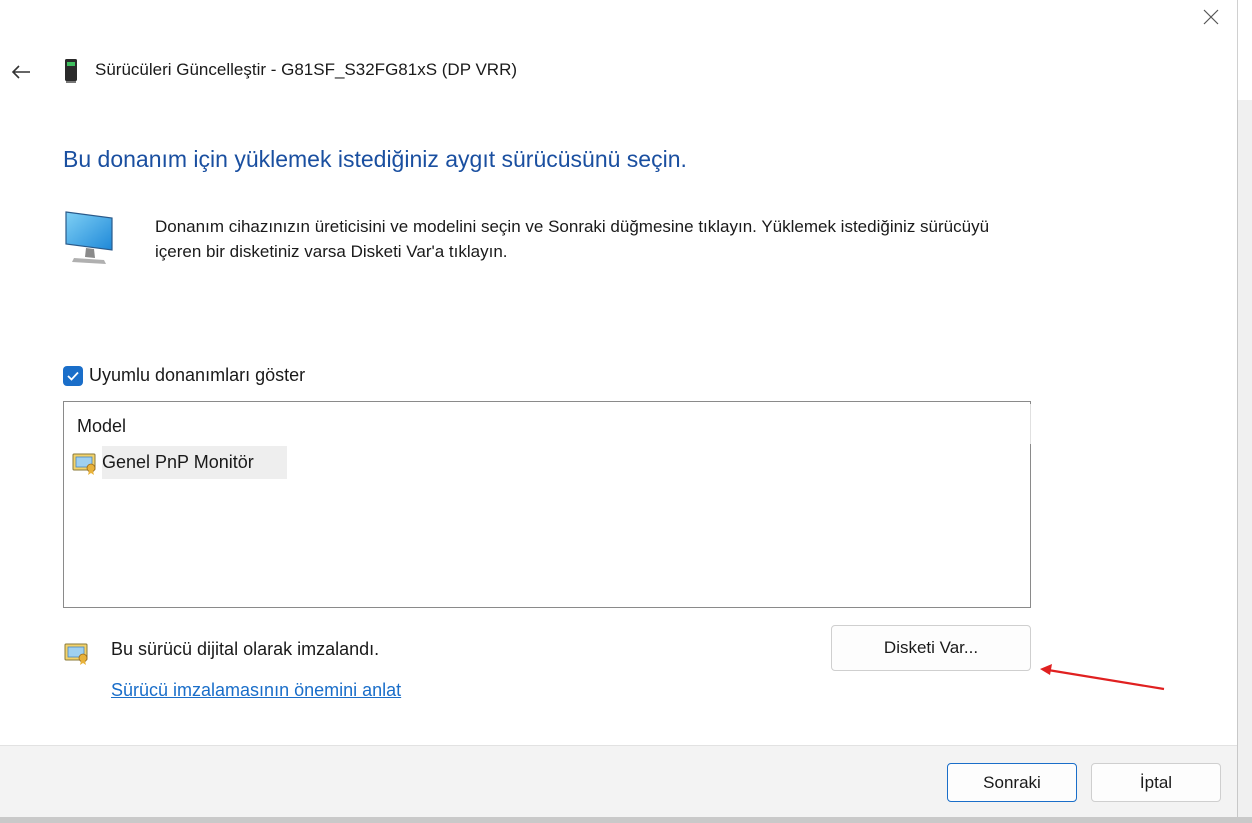 The width and height of the screenshot is (1252, 823). What do you see at coordinates (197, 375) in the screenshot?
I see `compatible-hardware-label: Uyumlu donanımları göster` at bounding box center [197, 375].